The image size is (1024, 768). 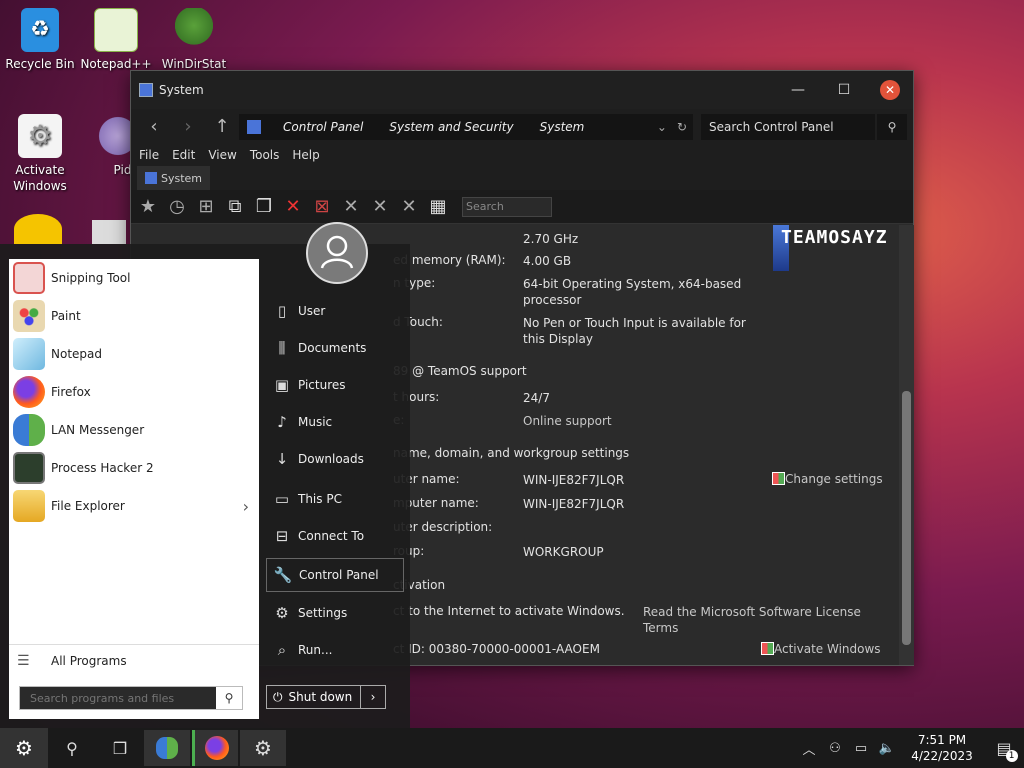 What do you see at coordinates (942, 748) in the screenshot?
I see `clock: 7:51 PM 4/22/2023` at bounding box center [942, 748].